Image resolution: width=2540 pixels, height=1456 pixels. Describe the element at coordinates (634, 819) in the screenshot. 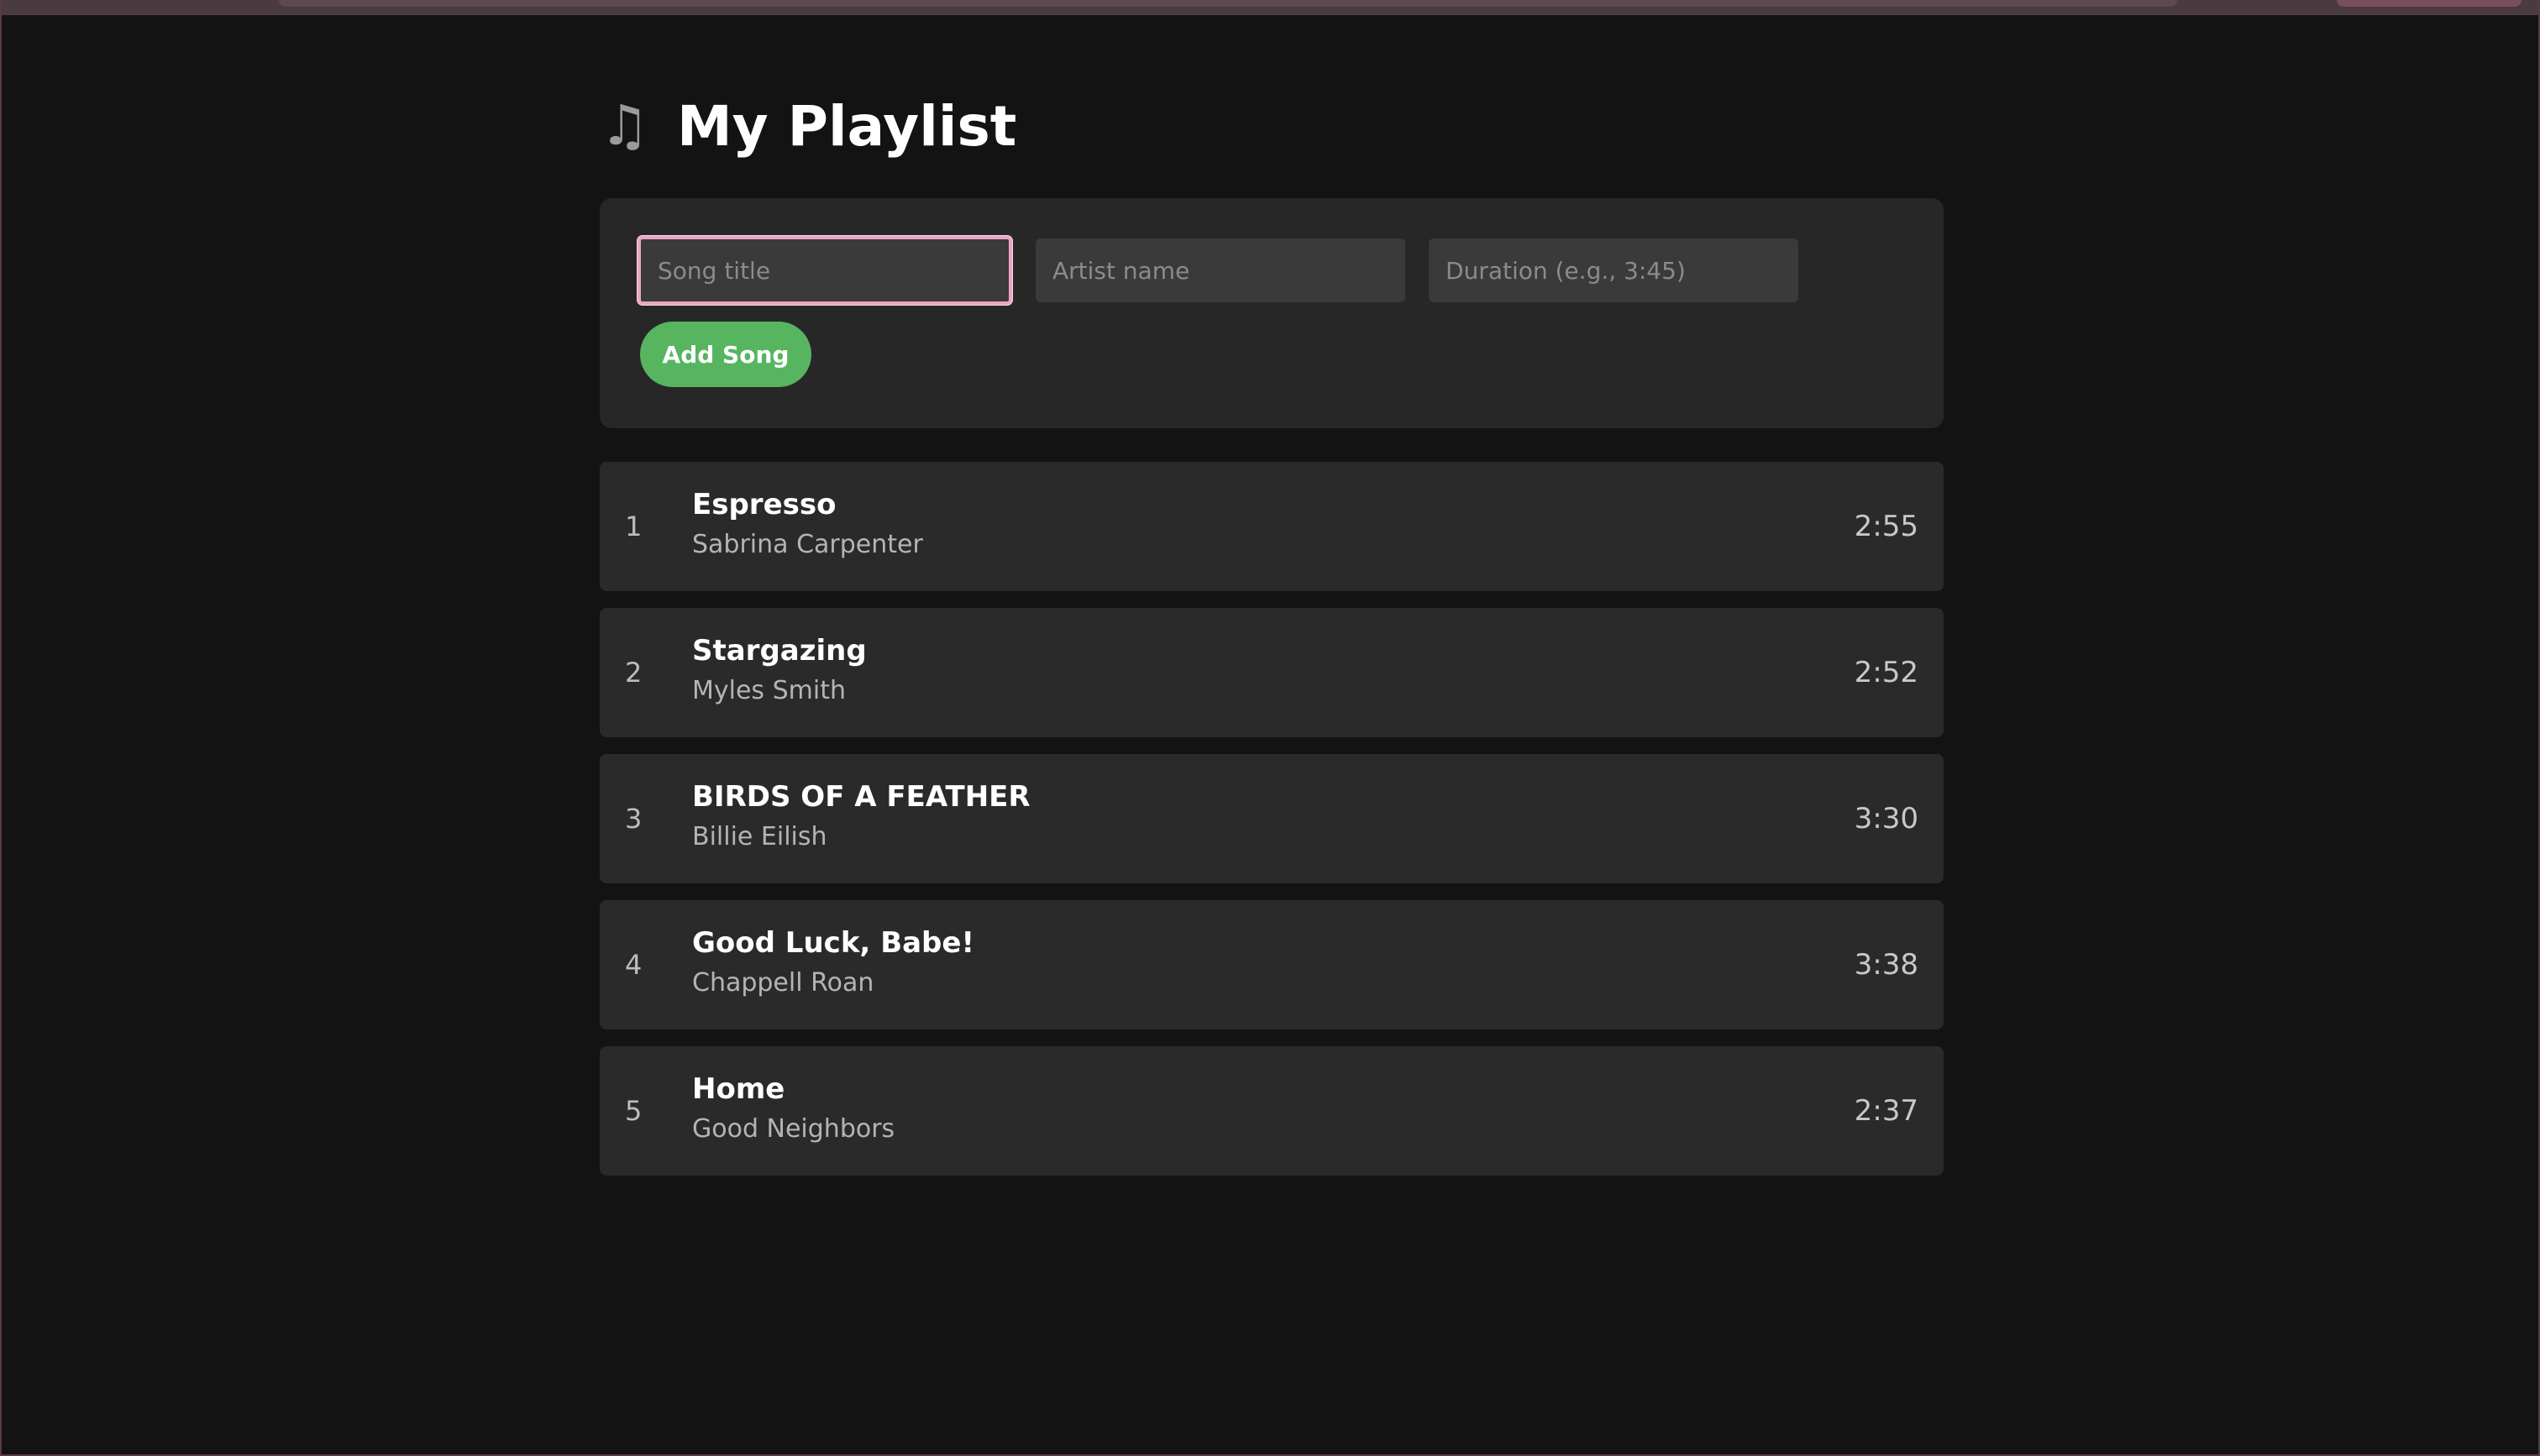

I see `song-number: 3` at that location.